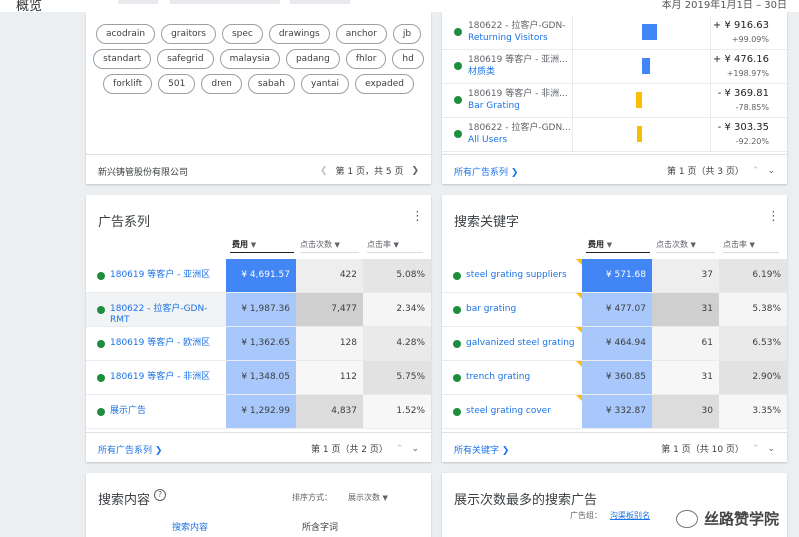 Image resolution: width=799 pixels, height=537 pixels. I want to click on row-name-link: 180619 等客户 - 欧洲区, so click(166, 343).